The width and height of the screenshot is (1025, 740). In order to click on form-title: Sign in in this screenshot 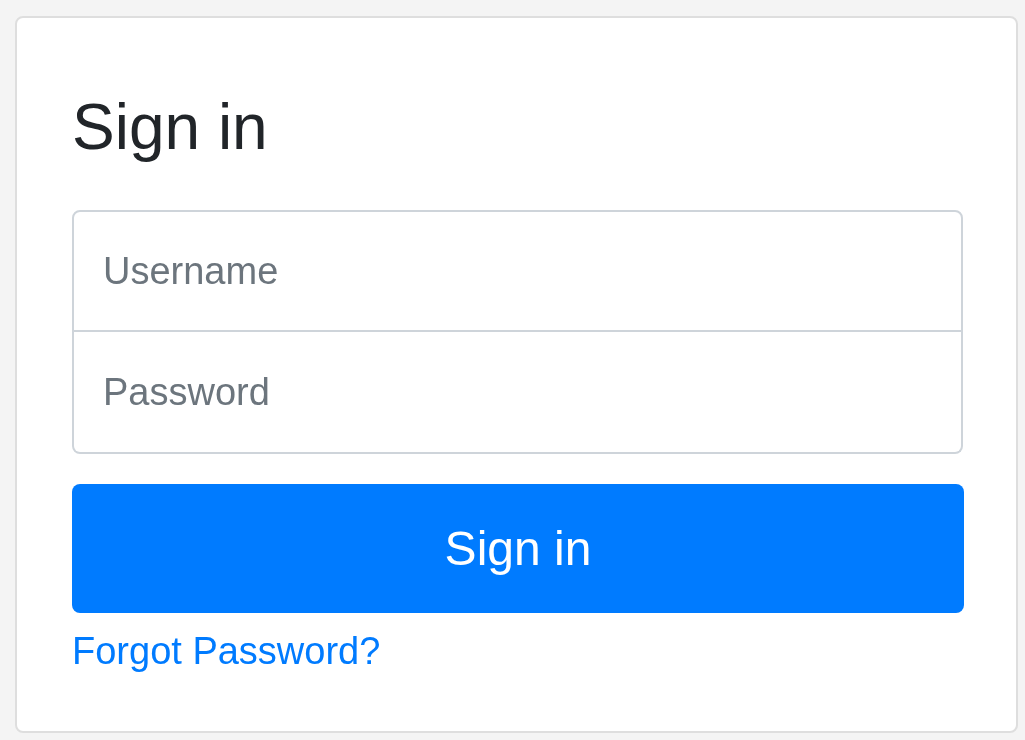, I will do `click(170, 127)`.